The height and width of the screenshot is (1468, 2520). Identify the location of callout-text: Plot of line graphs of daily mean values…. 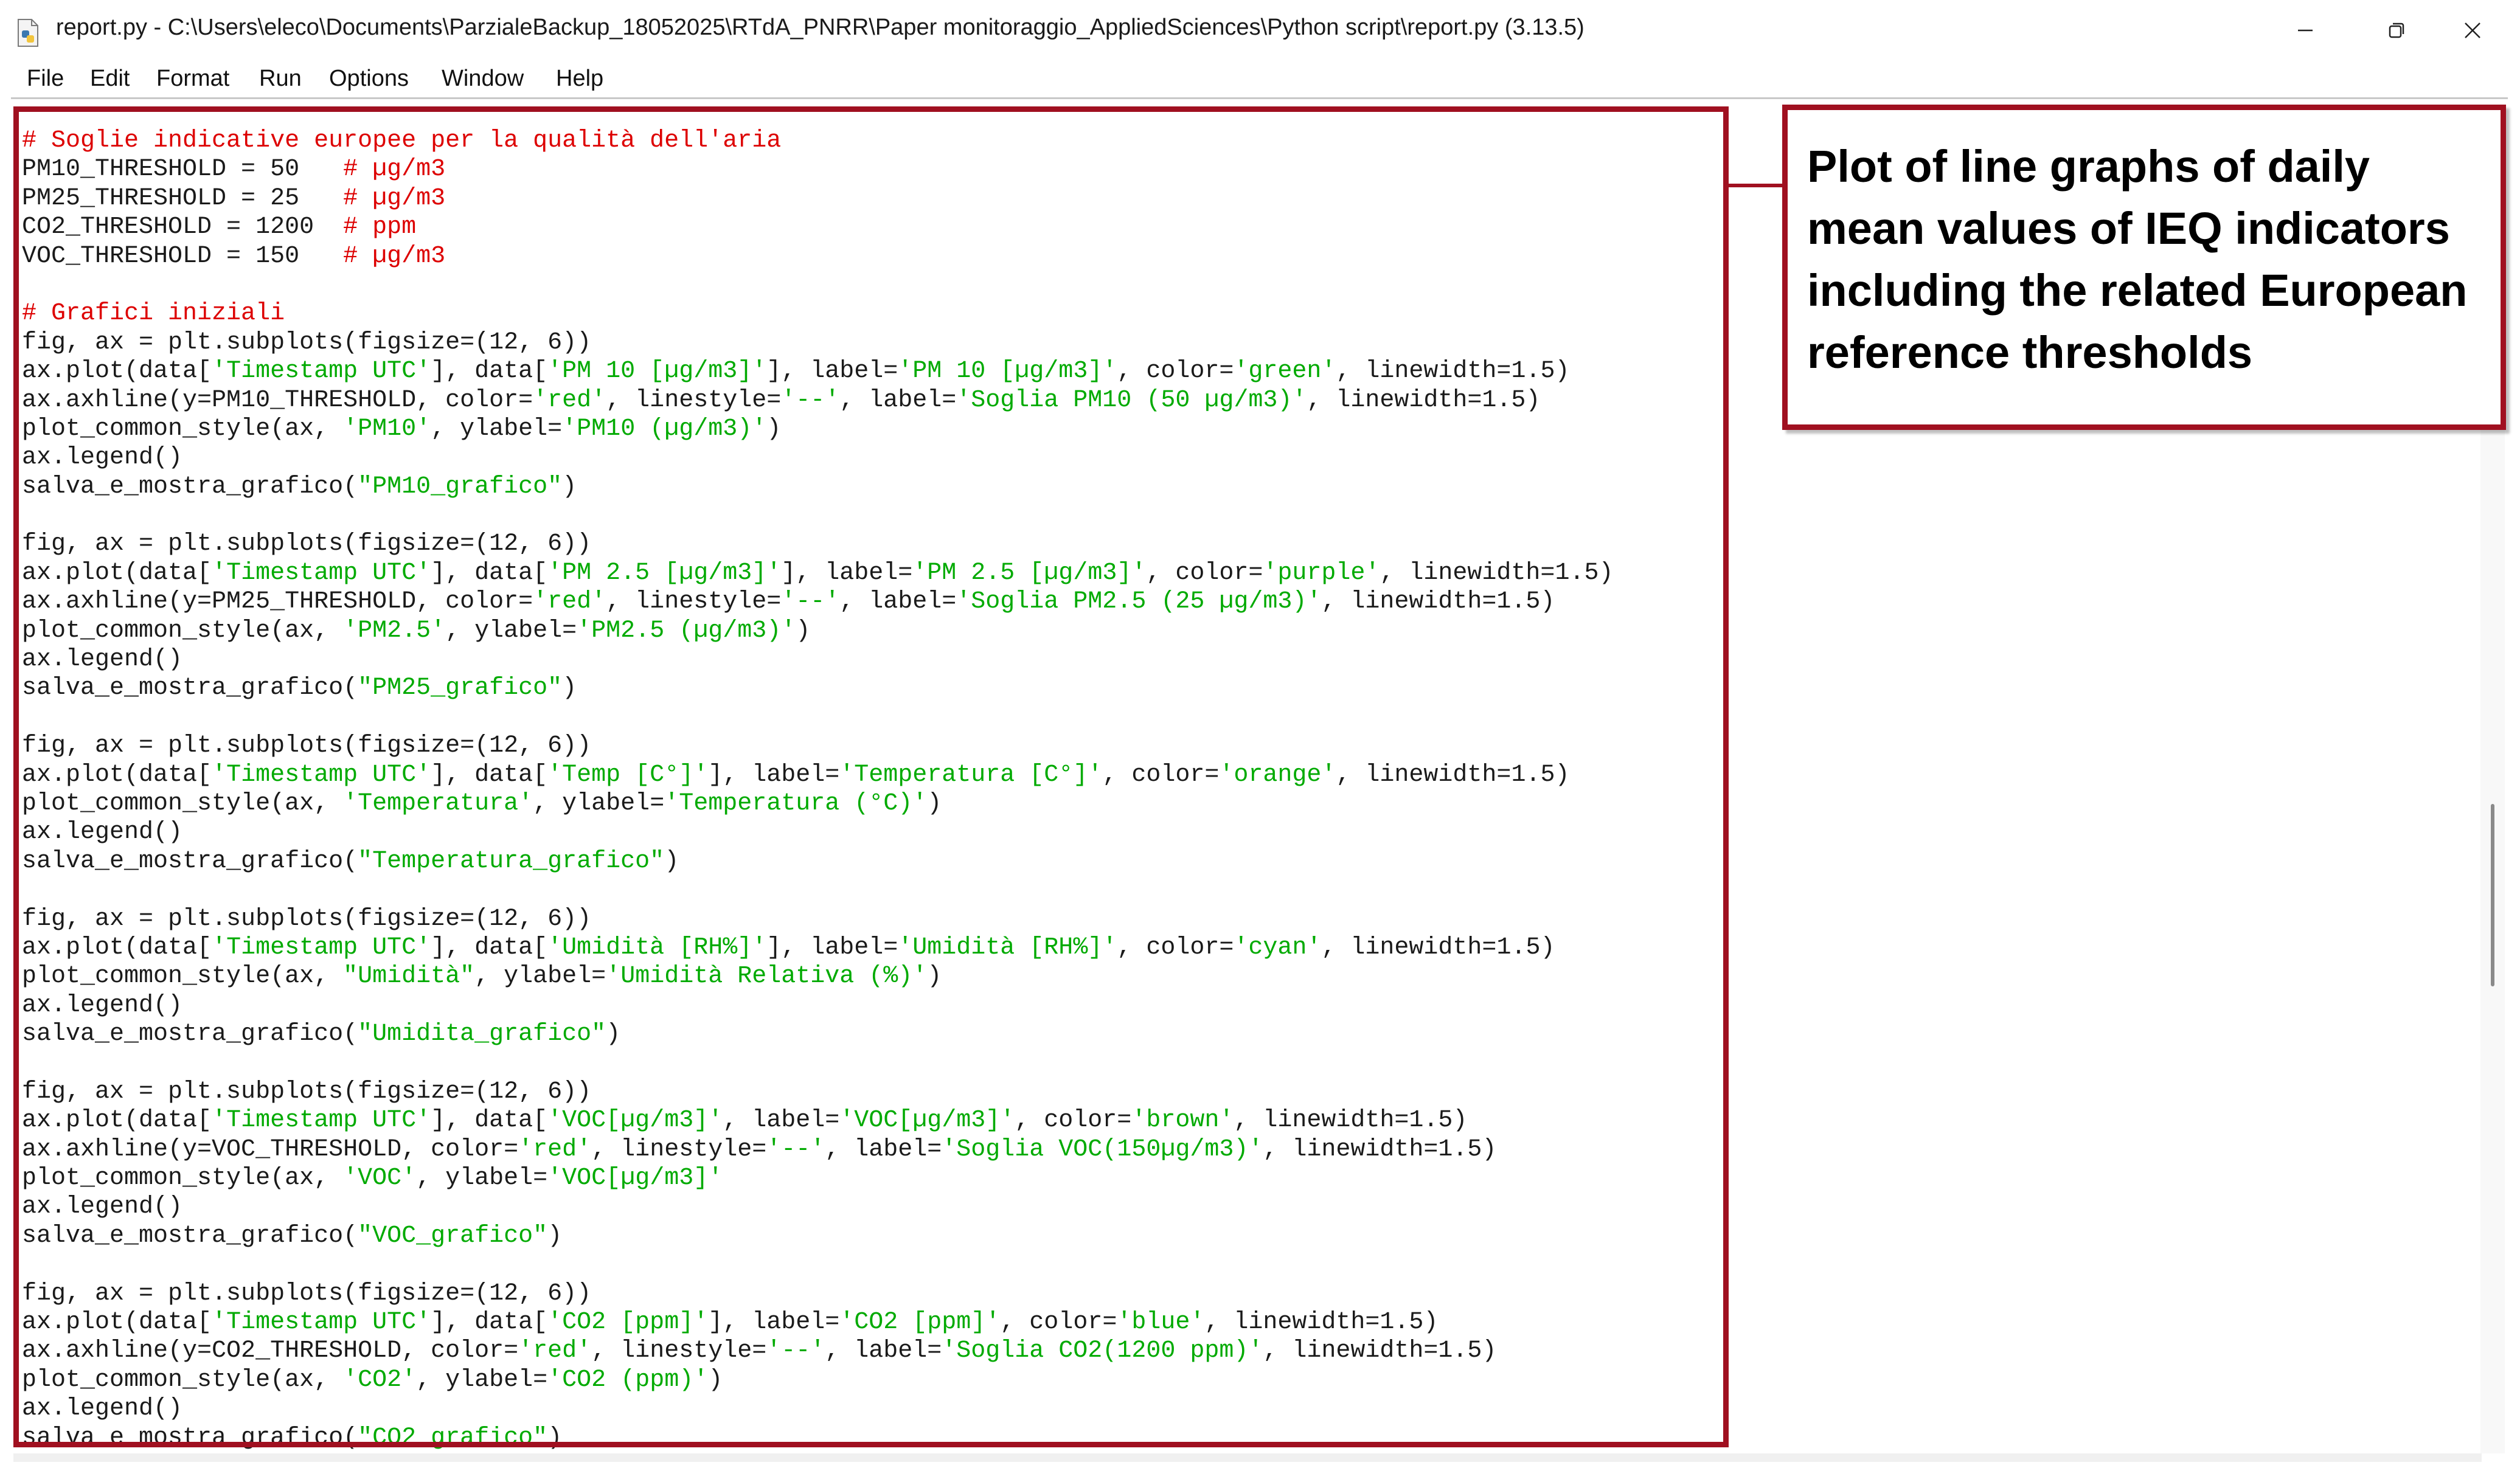
(2137, 259).